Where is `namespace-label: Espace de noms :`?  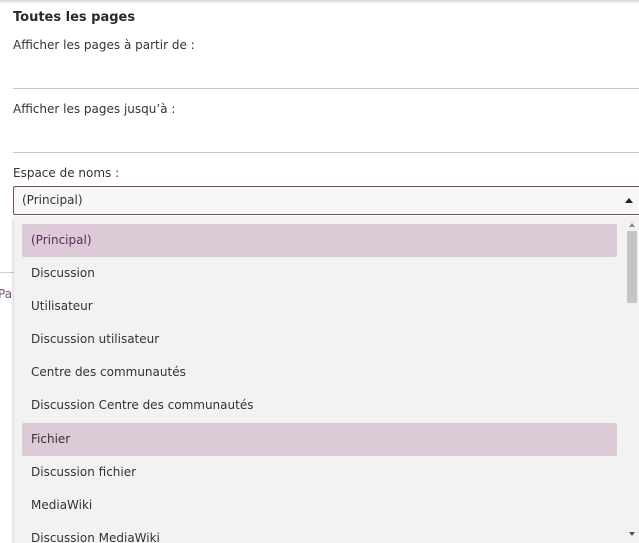 namespace-label: Espace de noms : is located at coordinates (66, 173).